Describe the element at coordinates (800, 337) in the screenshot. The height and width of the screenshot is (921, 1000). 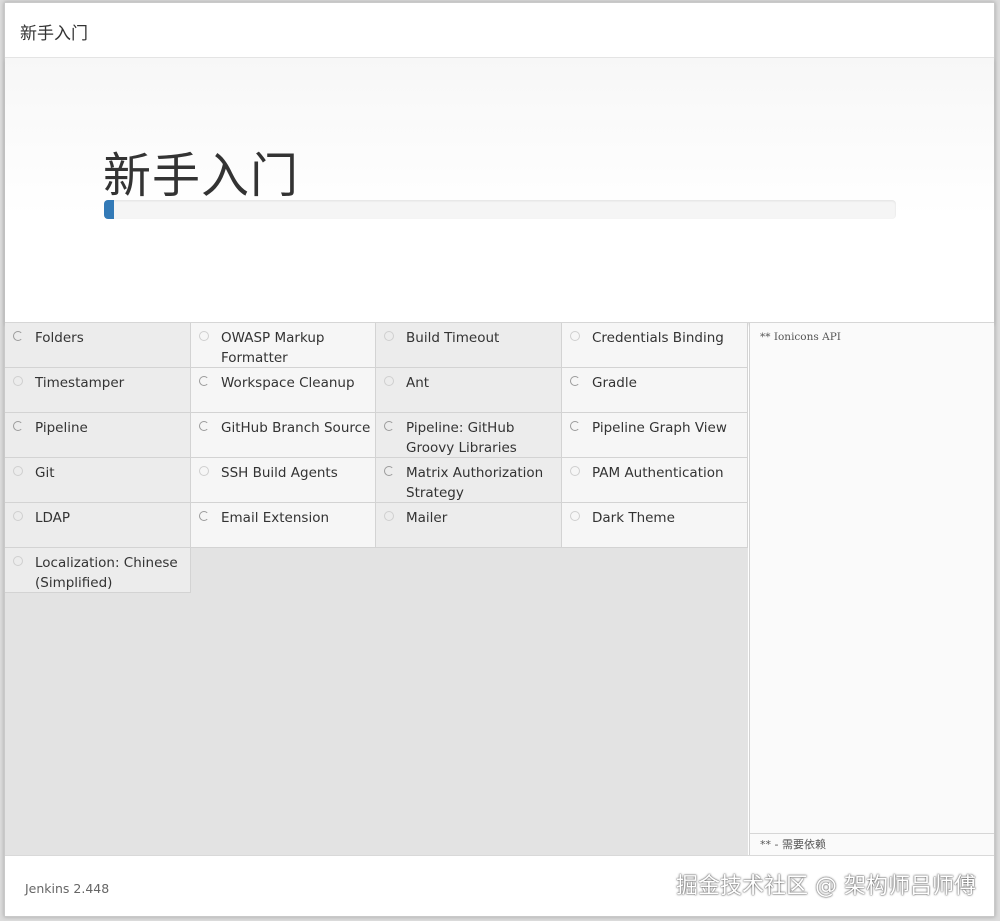
I see `install-log-text: ** Ionicons API` at that location.